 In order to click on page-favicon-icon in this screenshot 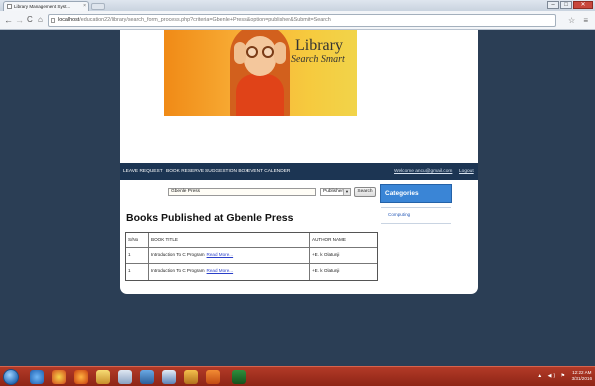, I will do `click(9, 6)`.